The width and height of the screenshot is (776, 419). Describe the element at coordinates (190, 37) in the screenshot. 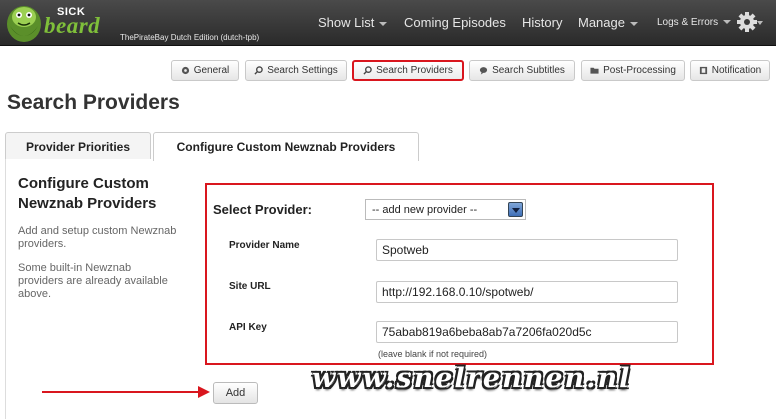

I see `app-subtitle: ThePirateBay Dutch Edition (dutch-tpb)` at that location.